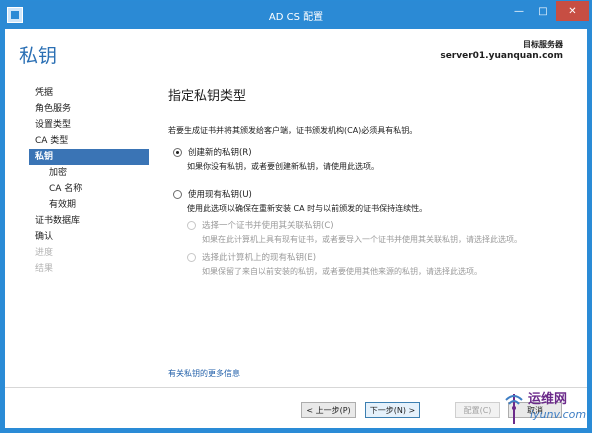 This screenshot has width=592, height=433. I want to click on more-info-link: 有关私钥的更多信息, so click(204, 373).